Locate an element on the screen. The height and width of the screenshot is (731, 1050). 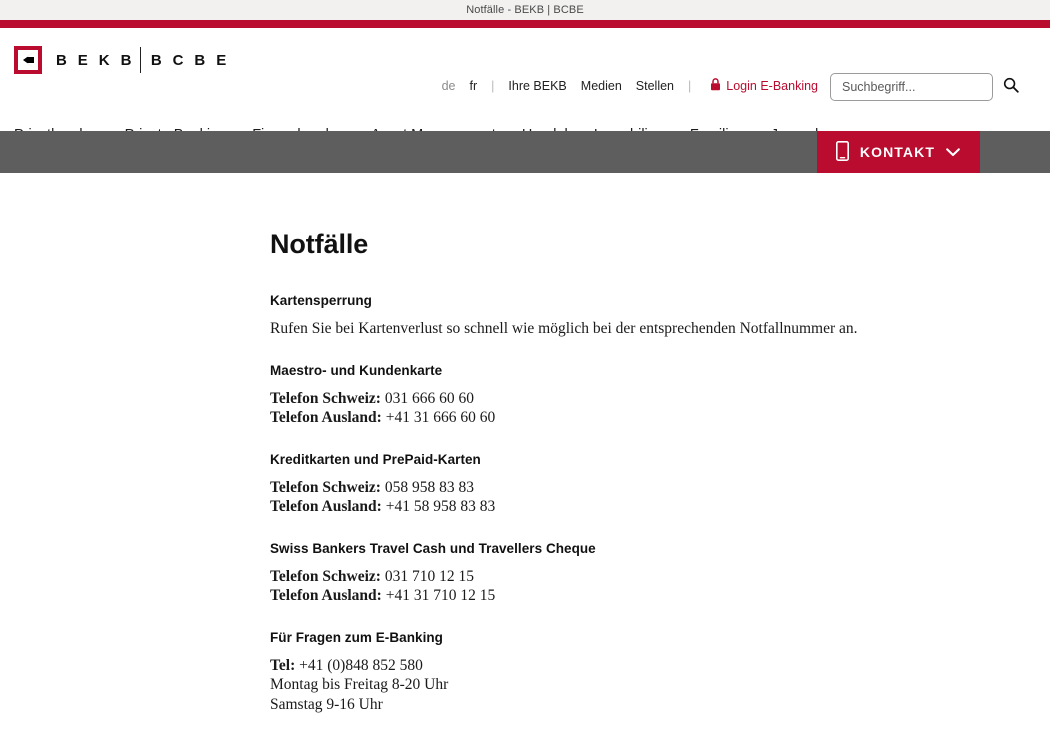
contact-value: +41 31 666 60 60 is located at coordinates (440, 417).